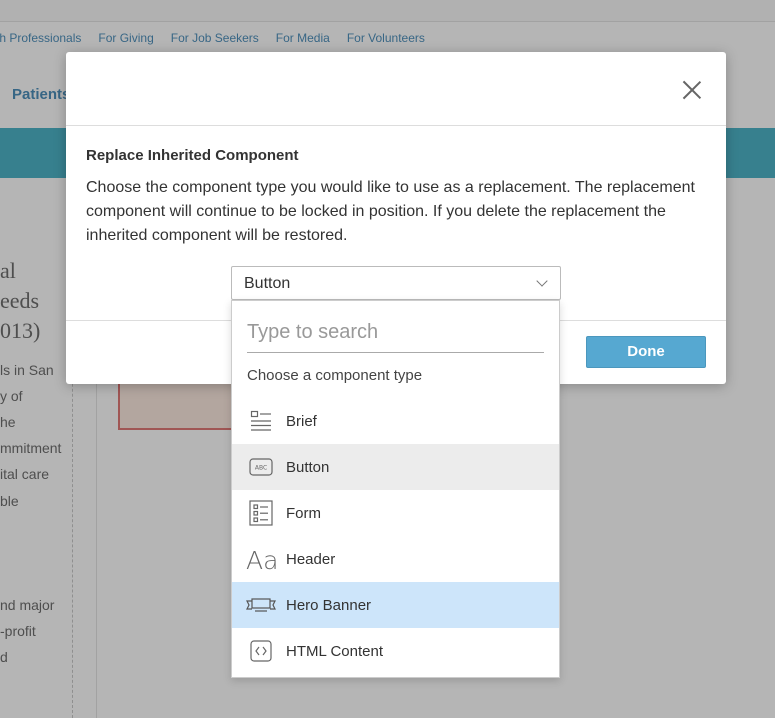 This screenshot has height=718, width=775. I want to click on hero-banner-icon, so click(261, 605).